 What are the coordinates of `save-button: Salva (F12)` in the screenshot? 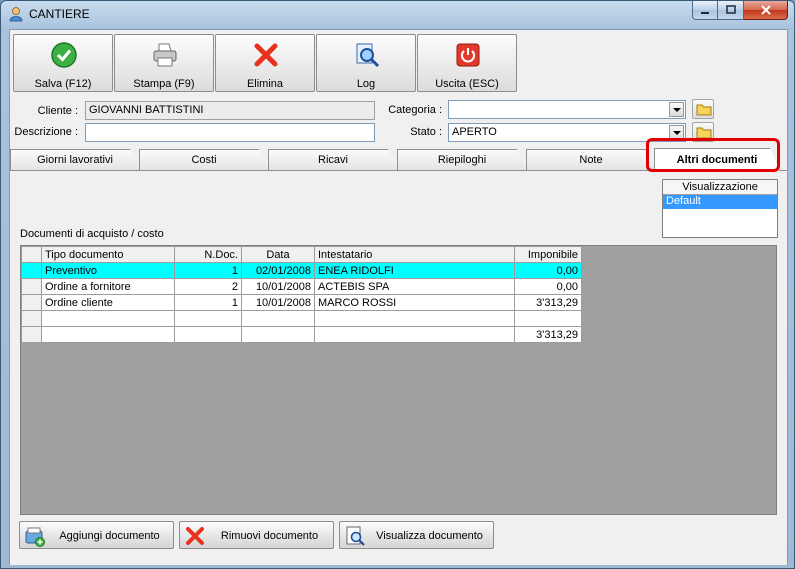 It's located at (63, 63).